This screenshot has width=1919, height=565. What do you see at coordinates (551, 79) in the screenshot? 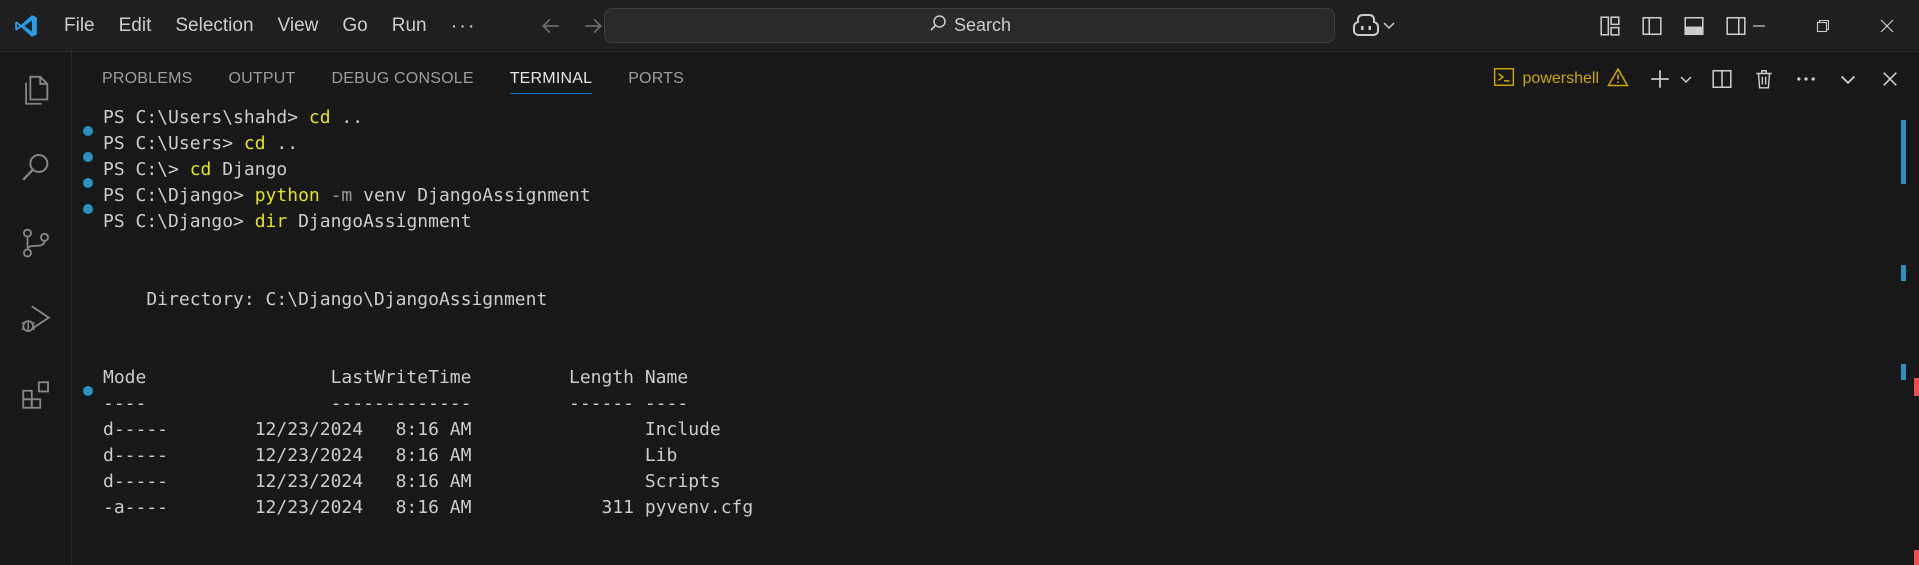
I see `tab-terminal: TERMINAL` at bounding box center [551, 79].